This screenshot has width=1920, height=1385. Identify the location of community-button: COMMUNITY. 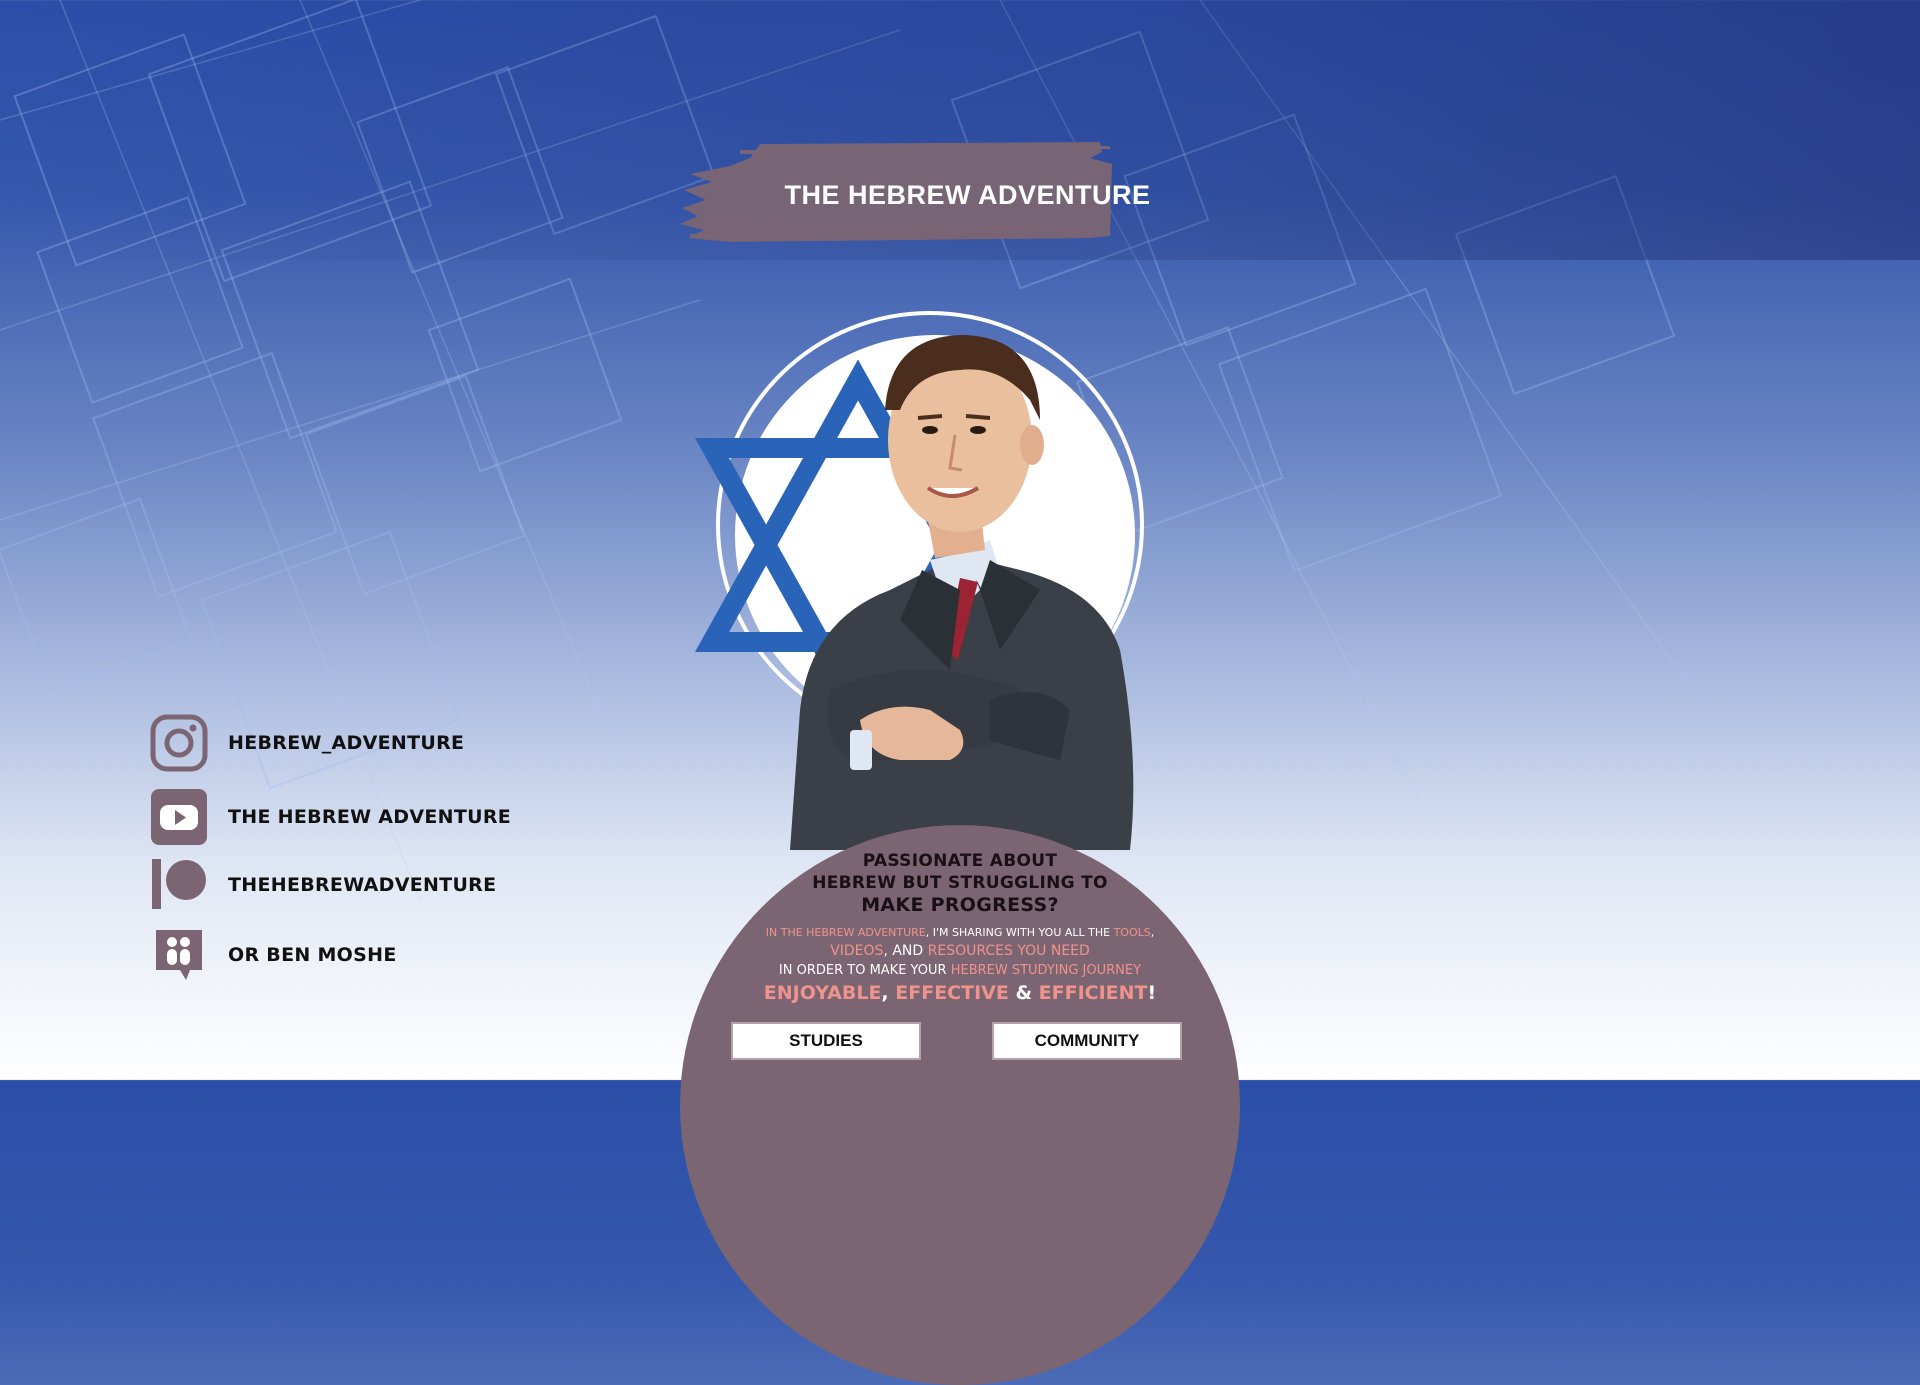
(1087, 1041).